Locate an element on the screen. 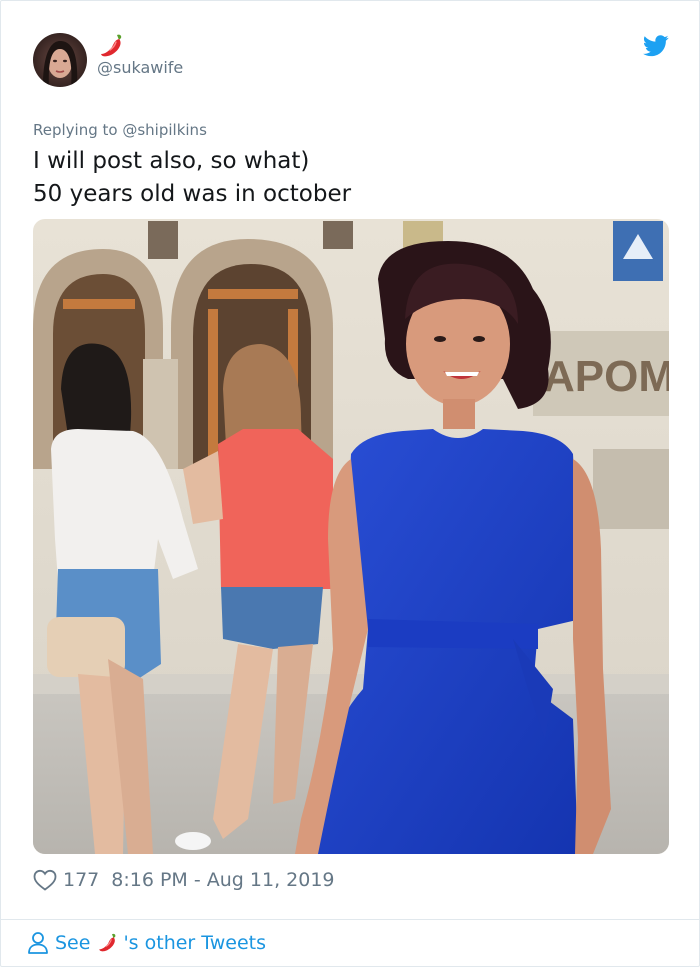  avatar is located at coordinates (60, 60).